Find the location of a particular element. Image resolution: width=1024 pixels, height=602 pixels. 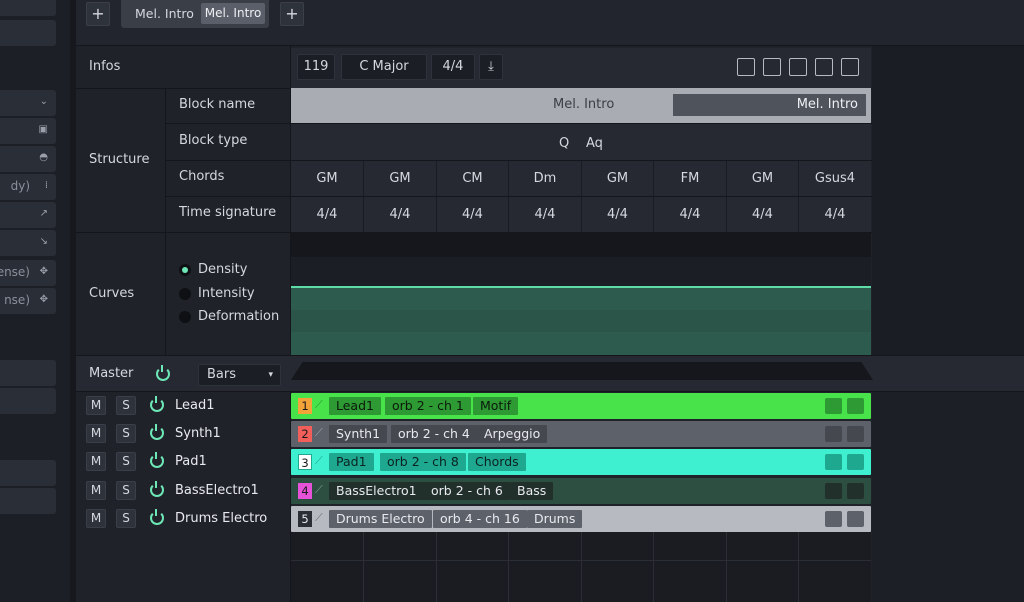

time-signature-field: 4/4 is located at coordinates (453, 67).